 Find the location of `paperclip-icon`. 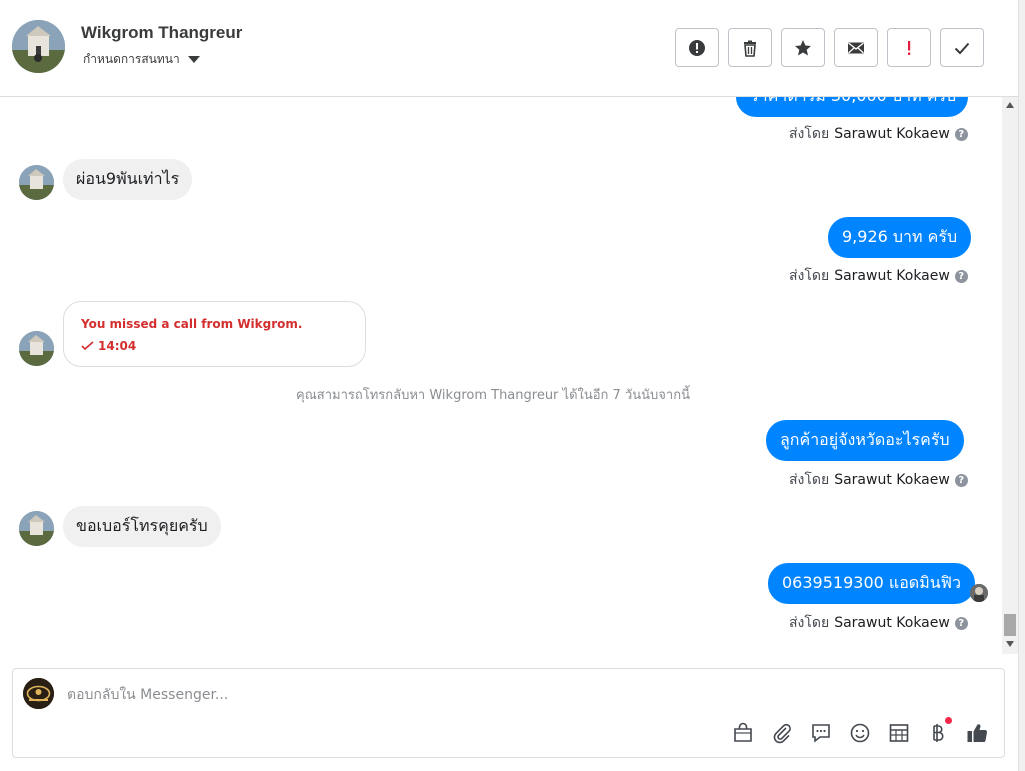

paperclip-icon is located at coordinates (782, 733).